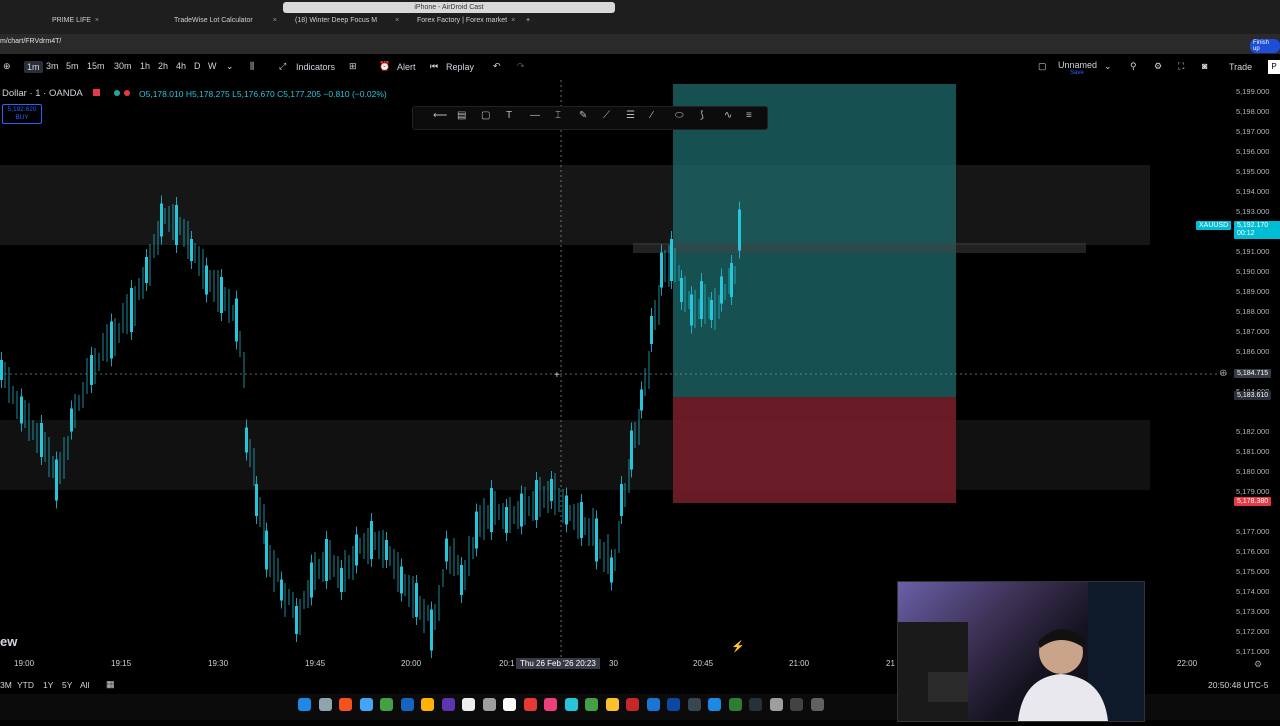 The height and width of the screenshot is (726, 1280). I want to click on measure-tool-icon: ⌶, so click(558, 115).